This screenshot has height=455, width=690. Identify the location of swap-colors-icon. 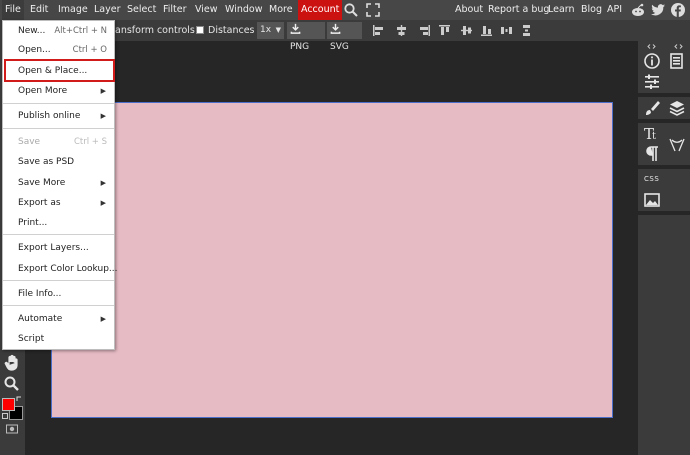
(19, 399).